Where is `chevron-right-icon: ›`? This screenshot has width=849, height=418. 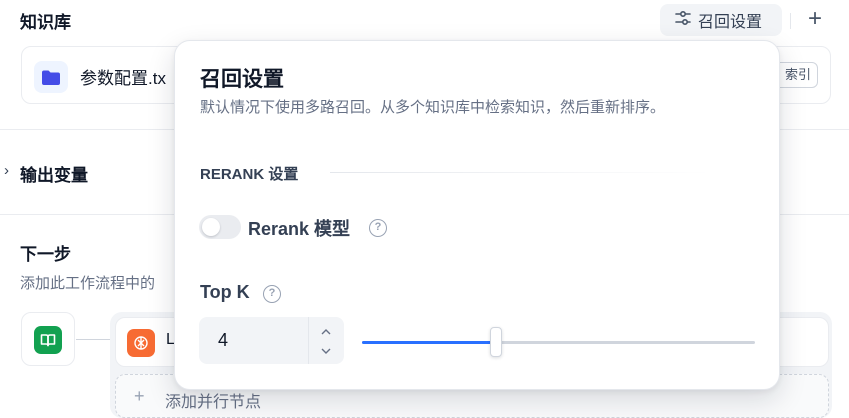
chevron-right-icon: › is located at coordinates (6, 170).